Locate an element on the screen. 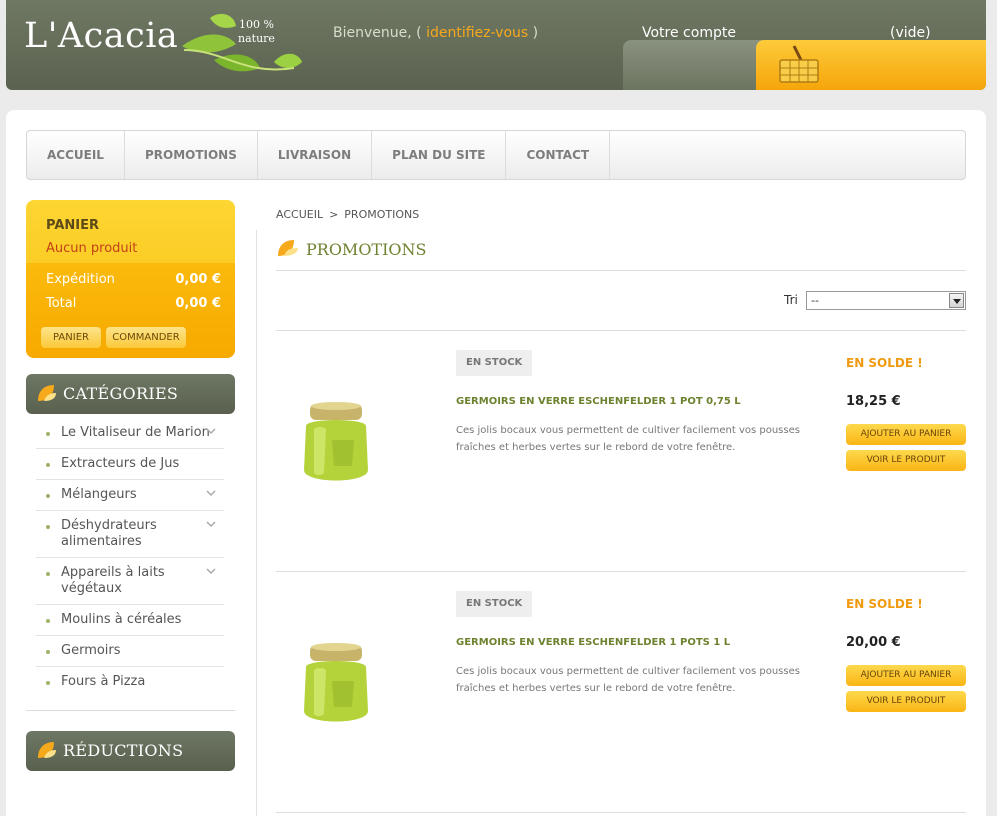  sort-selected-value: -- is located at coordinates (815, 300).